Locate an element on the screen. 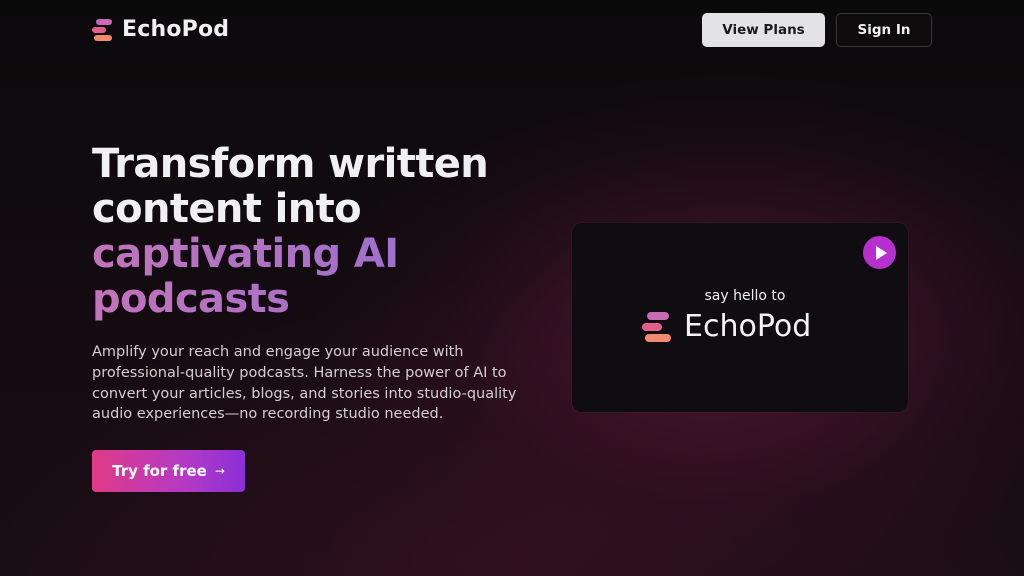 Image resolution: width=1024 pixels, height=576 pixels. sign-in-button: Sign In is located at coordinates (884, 30).